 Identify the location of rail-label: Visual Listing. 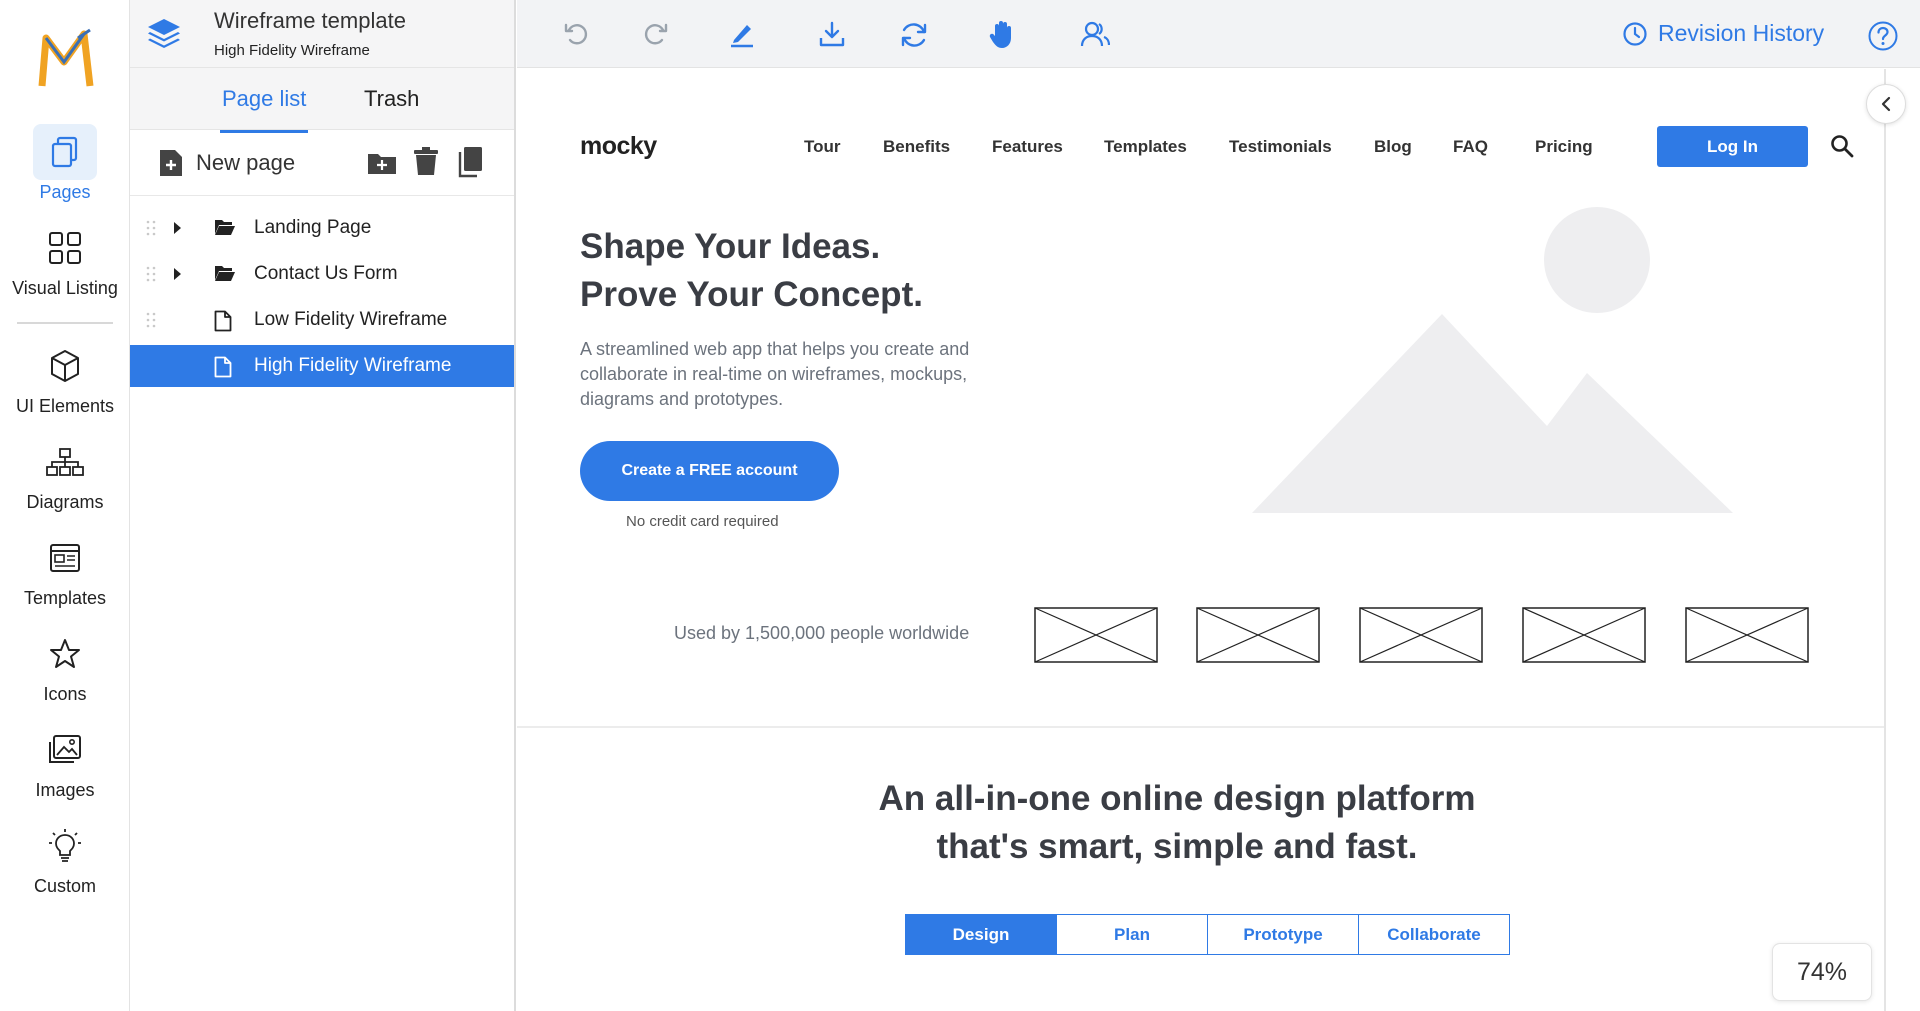
(65, 288).